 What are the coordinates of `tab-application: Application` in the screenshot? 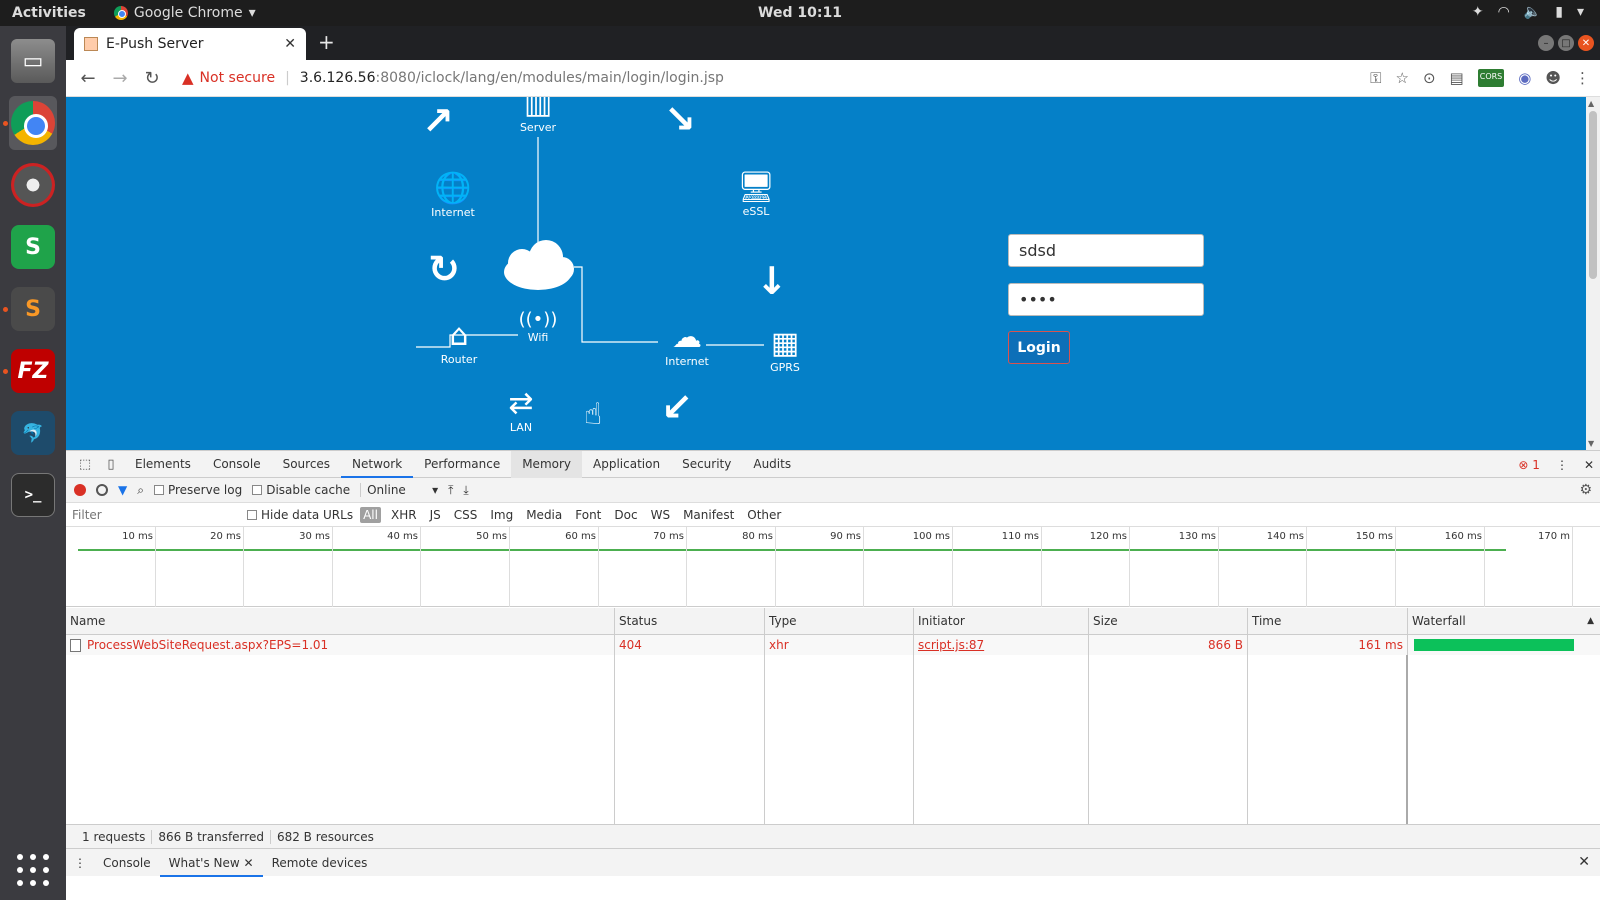 It's located at (626, 464).